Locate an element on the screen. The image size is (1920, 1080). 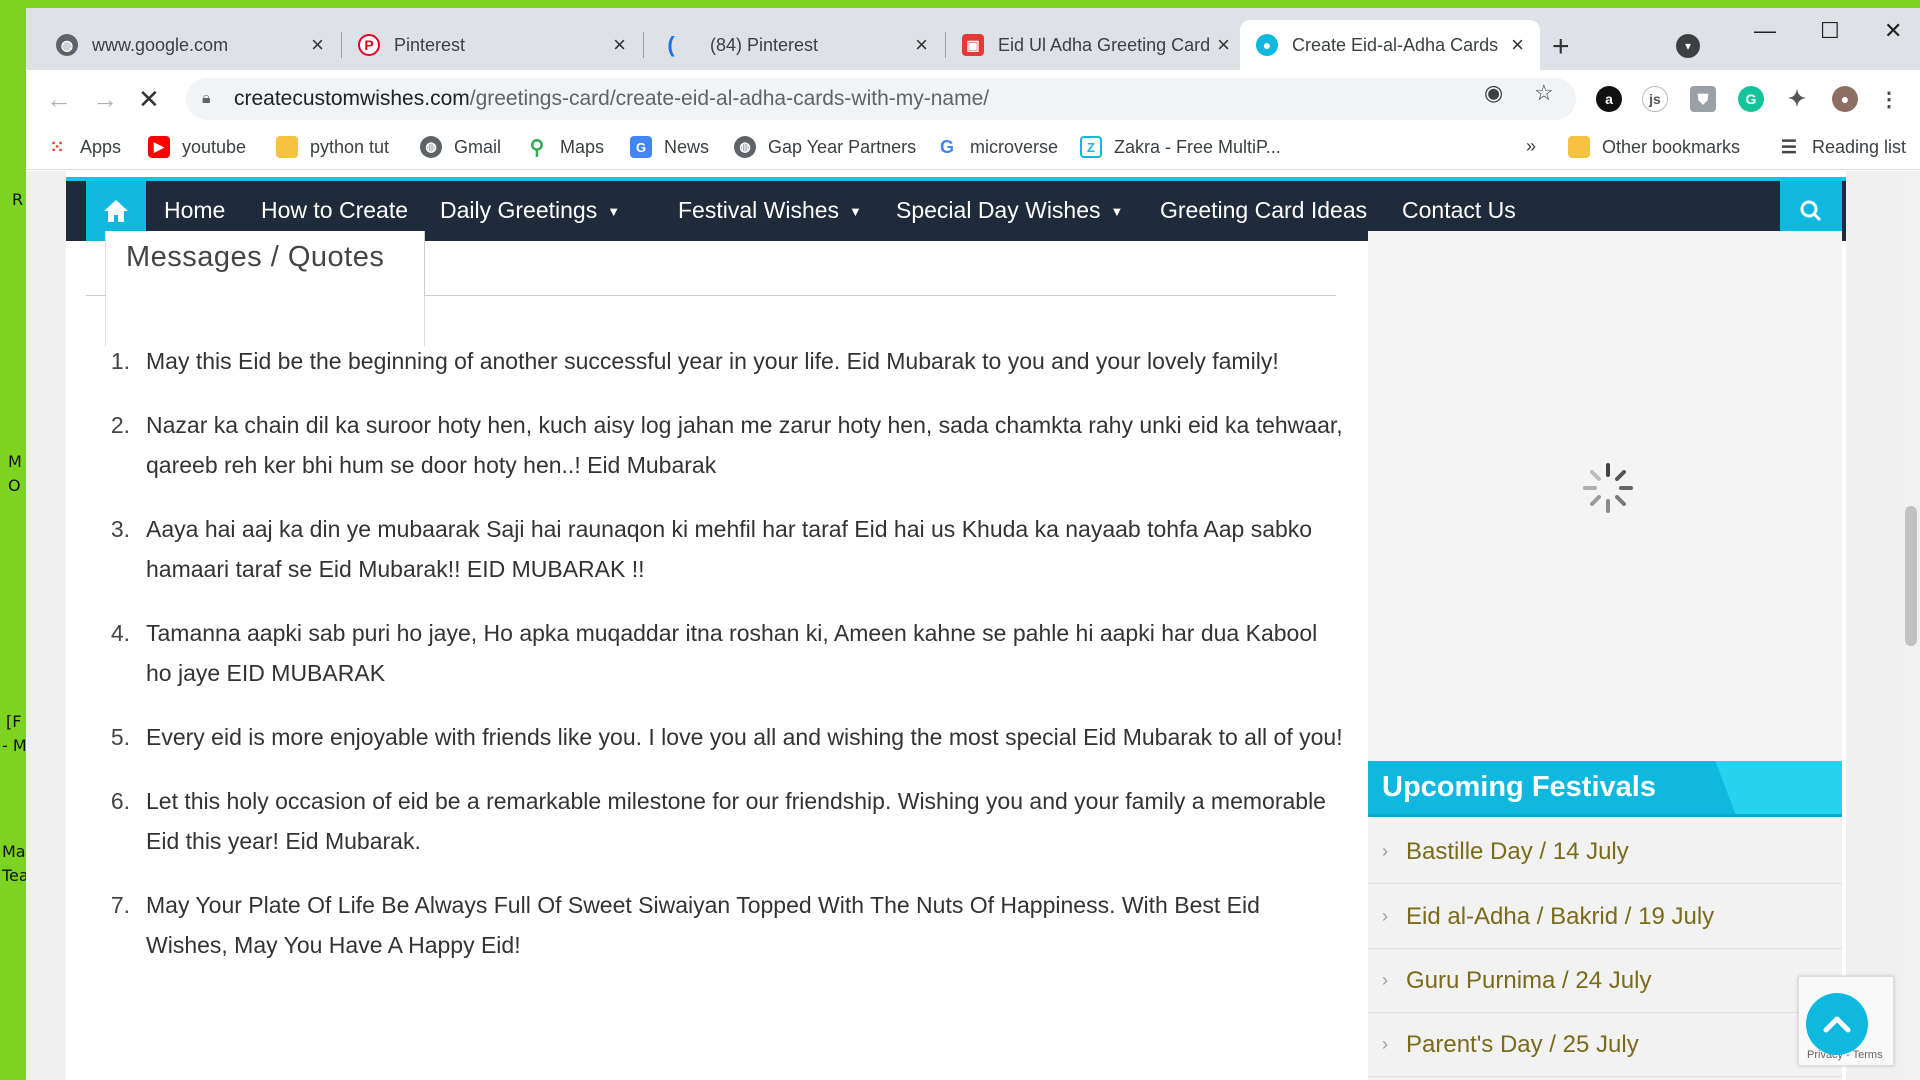
tab-title: Eid Ul Adha Greeting Card is located at coordinates (1104, 44).